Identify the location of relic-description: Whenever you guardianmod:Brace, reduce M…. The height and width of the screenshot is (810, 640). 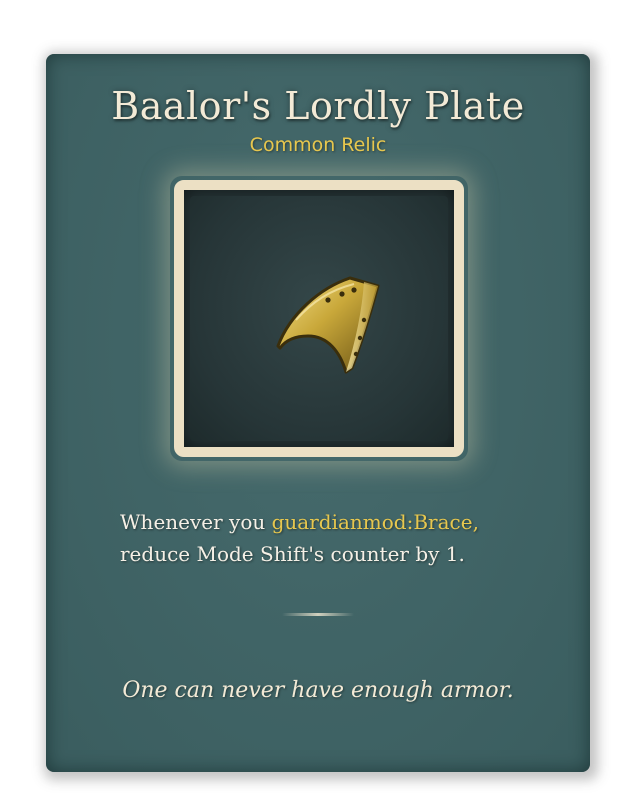
(330, 538).